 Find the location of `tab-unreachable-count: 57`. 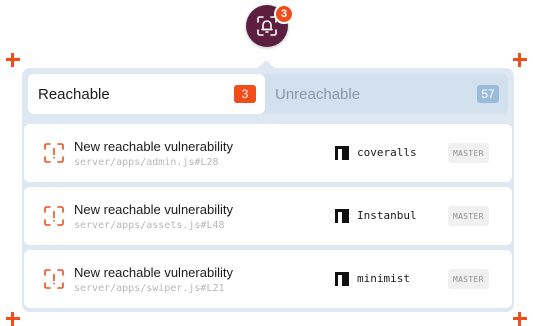

tab-unreachable-count: 57 is located at coordinates (488, 94).